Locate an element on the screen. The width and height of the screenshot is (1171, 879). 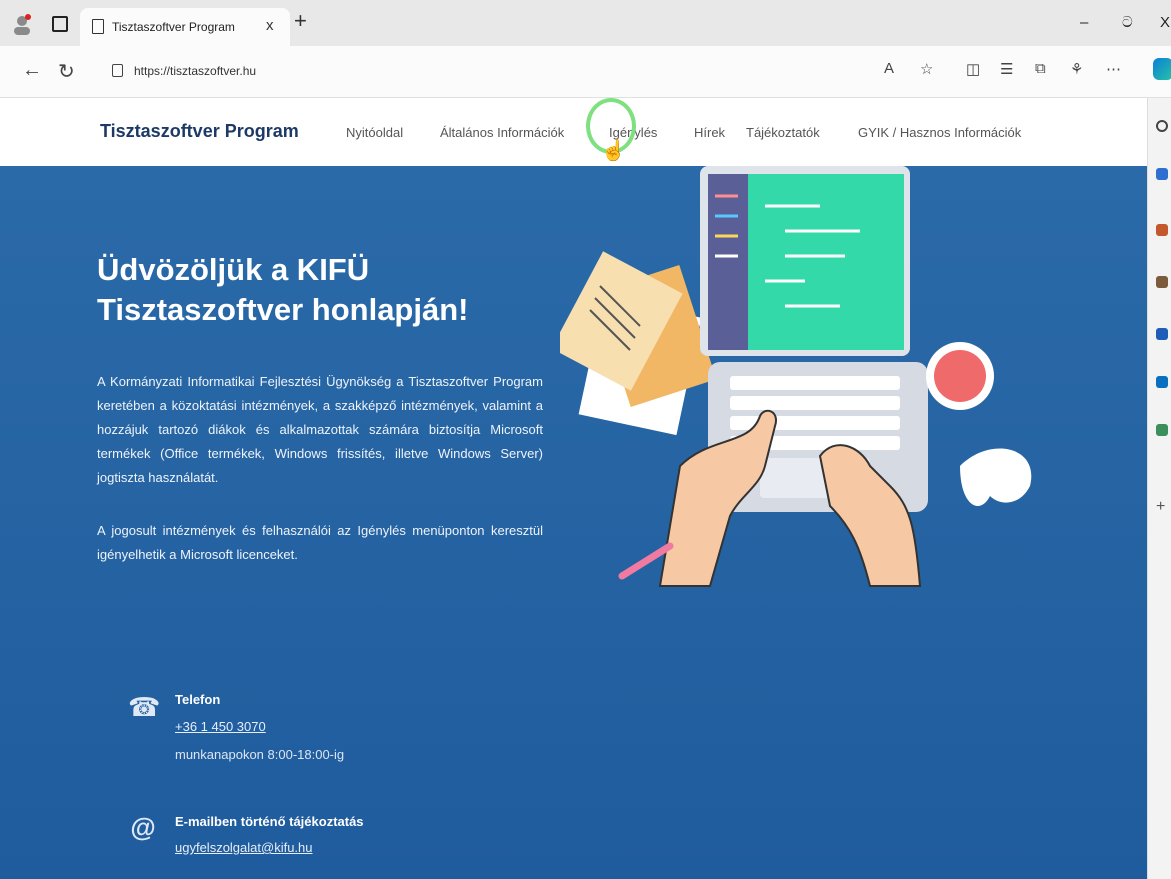
nav-home: Nyitóoldal is located at coordinates (374, 132).